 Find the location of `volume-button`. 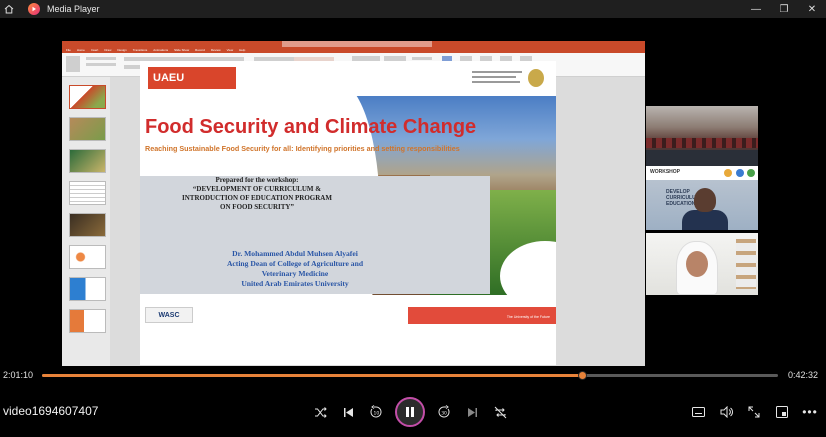

volume-button is located at coordinates (726, 412).